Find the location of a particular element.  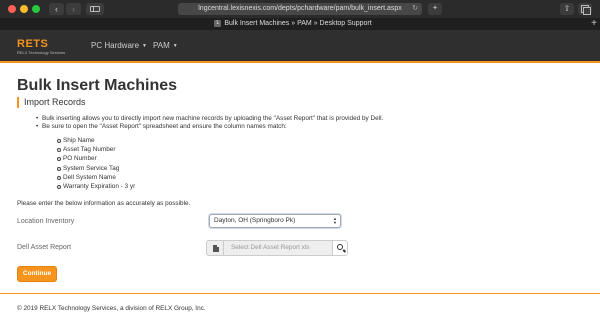

list-item: Dell System Name is located at coordinates (96, 177).